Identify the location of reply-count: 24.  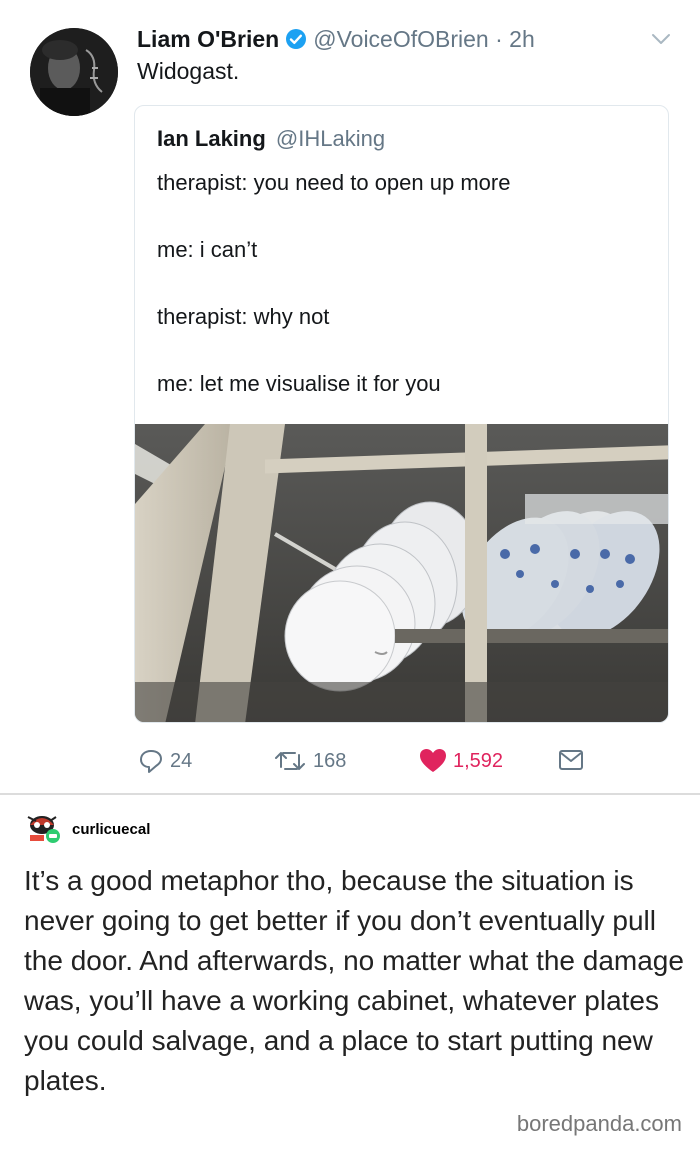
(181, 760).